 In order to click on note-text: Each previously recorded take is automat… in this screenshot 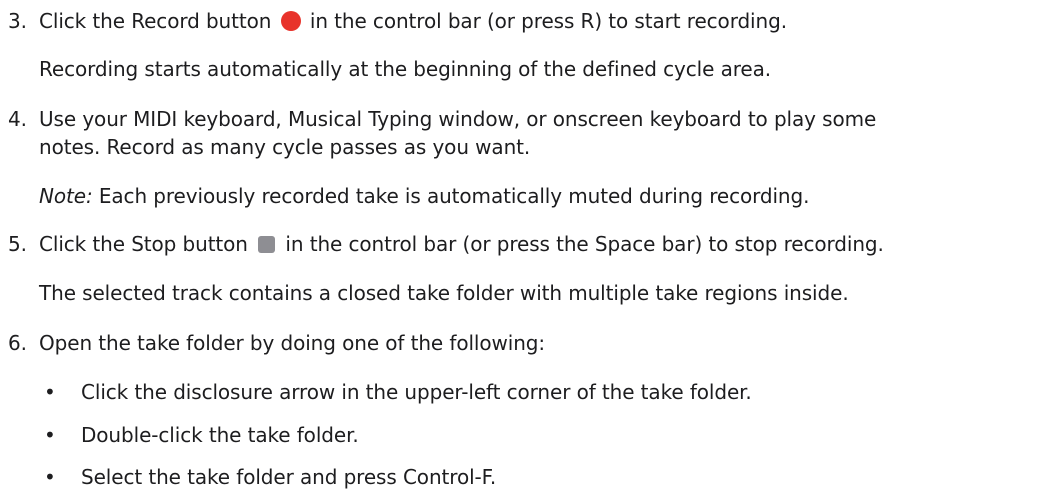, I will do `click(454, 196)`.